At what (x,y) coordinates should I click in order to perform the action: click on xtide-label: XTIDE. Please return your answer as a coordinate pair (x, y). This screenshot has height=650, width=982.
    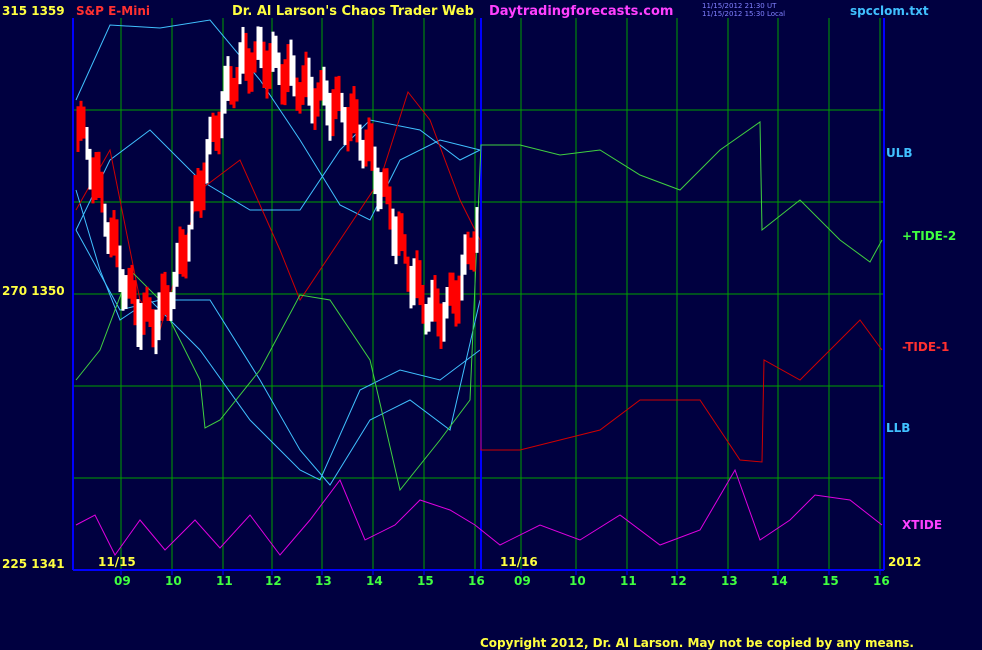
    Looking at the image, I should click on (922, 525).